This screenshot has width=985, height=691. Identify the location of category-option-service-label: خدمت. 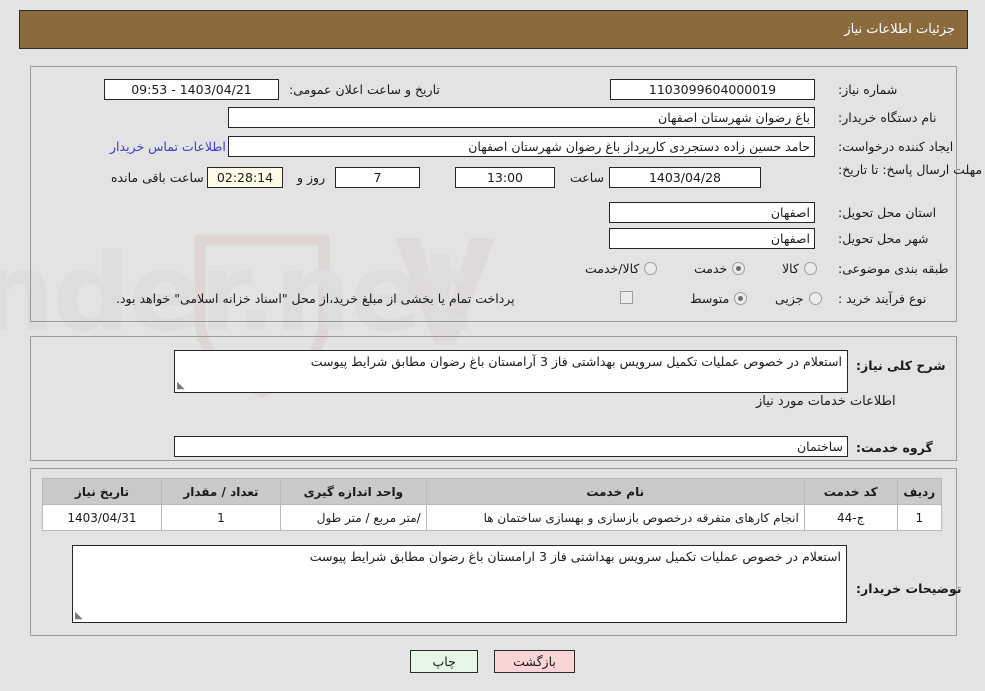
(711, 268).